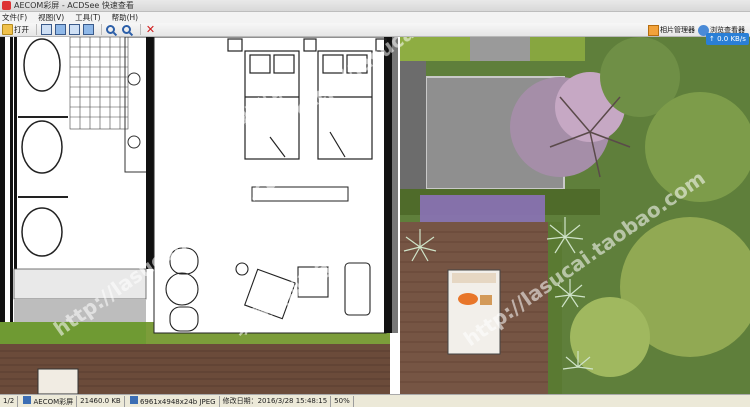 The width and height of the screenshot is (750, 407). I want to click on photo-manager-button: 相片管理器, so click(671, 30).